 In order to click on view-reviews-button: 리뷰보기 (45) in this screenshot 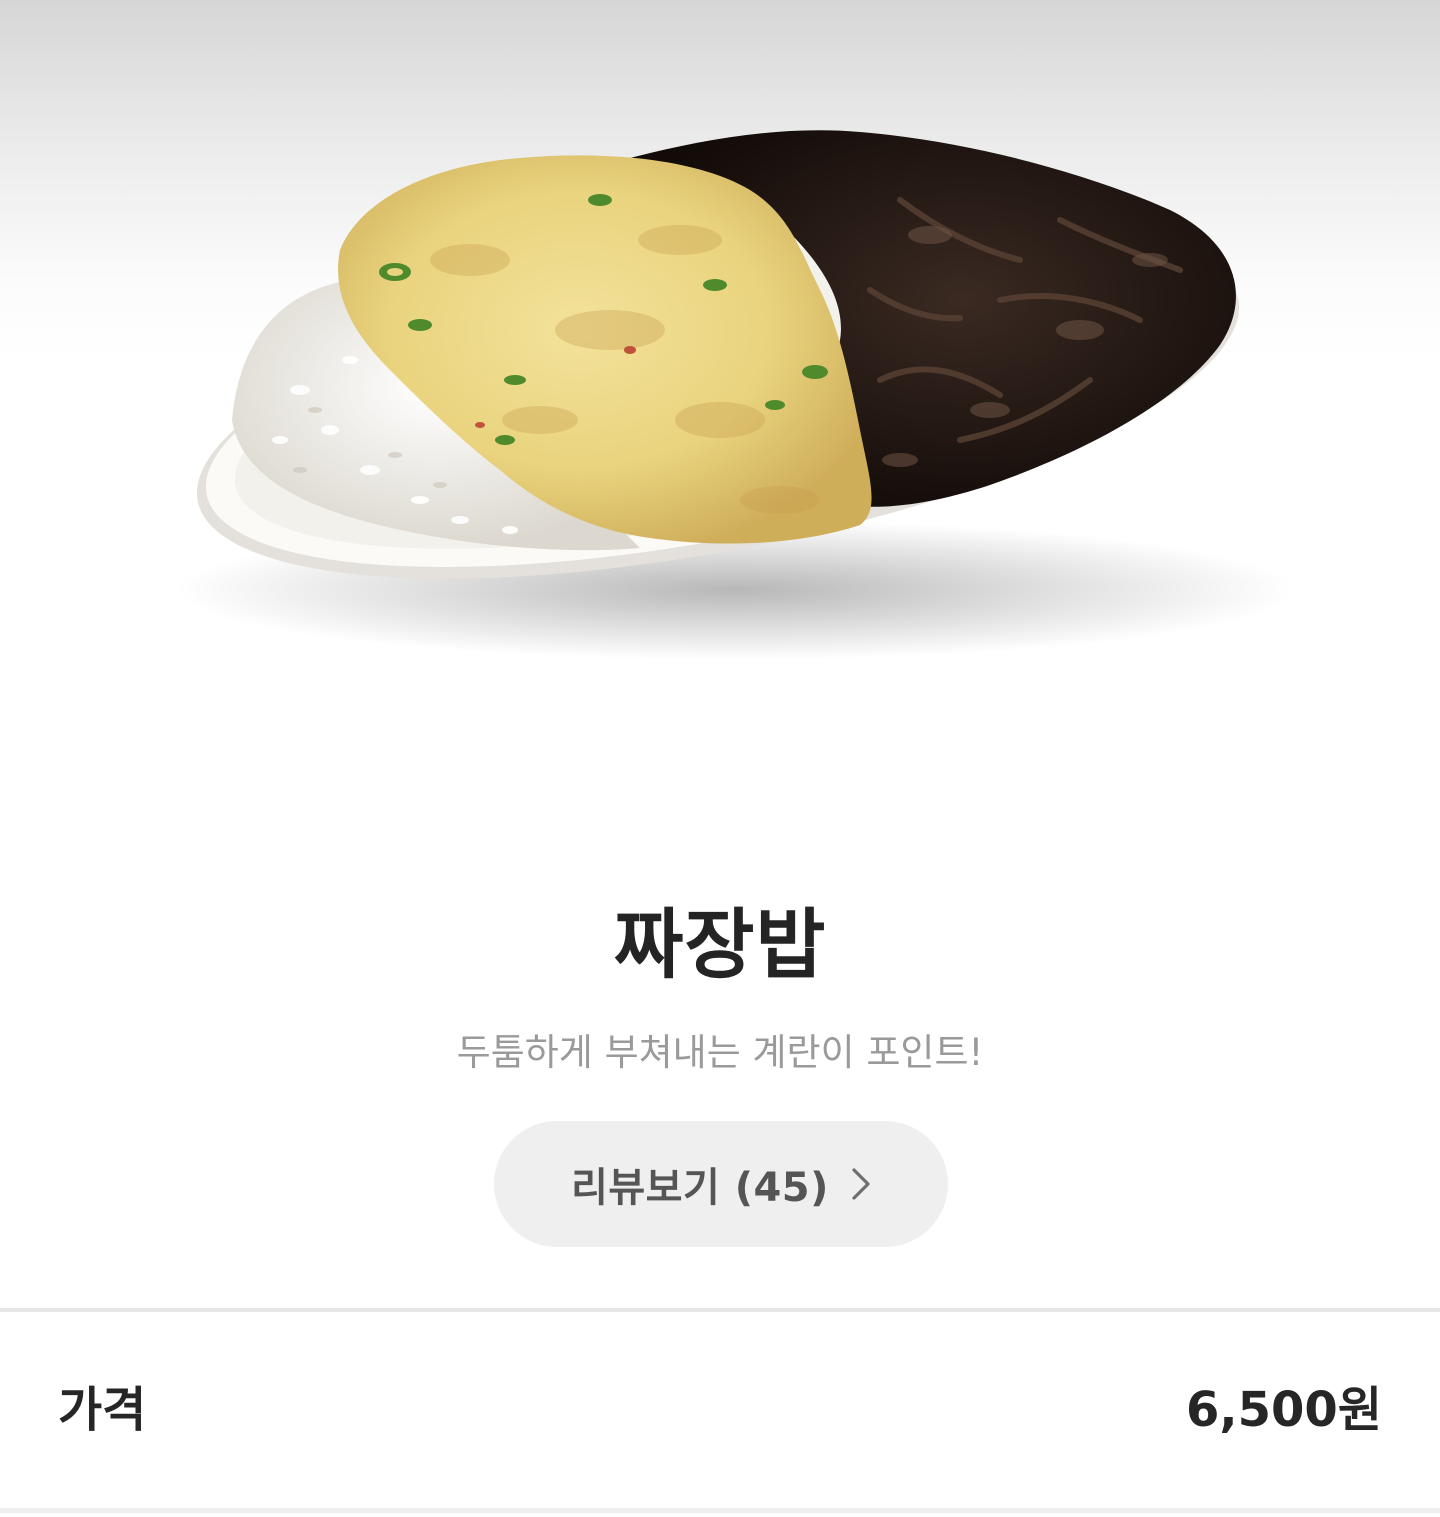, I will do `click(721, 1184)`.